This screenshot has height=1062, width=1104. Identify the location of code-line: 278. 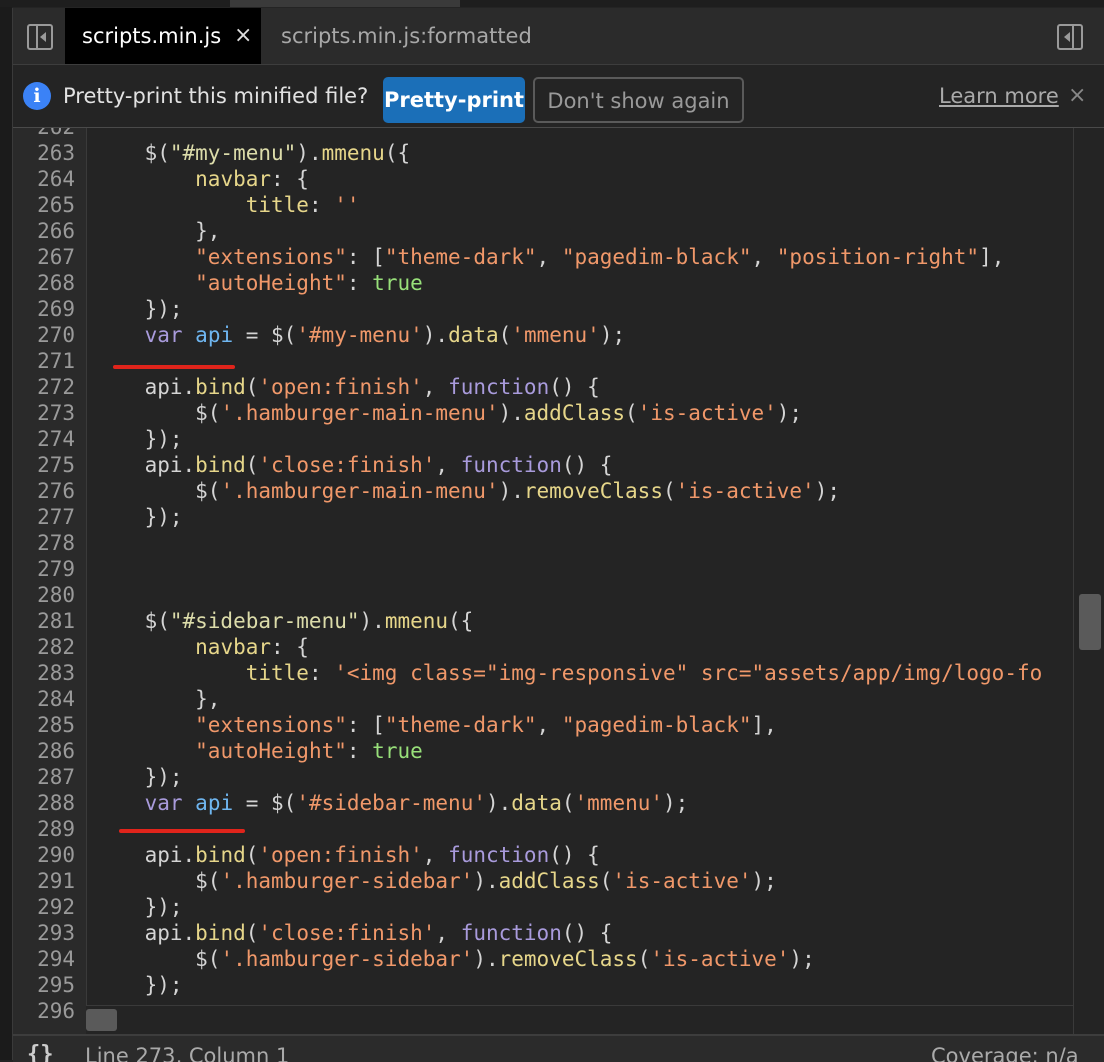
(540, 543).